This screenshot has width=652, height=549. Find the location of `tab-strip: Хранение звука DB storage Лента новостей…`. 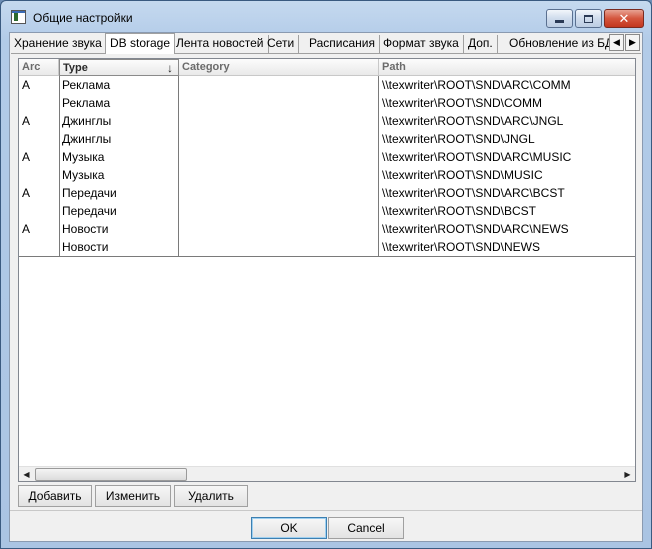

tab-strip: Хранение звука DB storage Лента новостей… is located at coordinates (326, 43).